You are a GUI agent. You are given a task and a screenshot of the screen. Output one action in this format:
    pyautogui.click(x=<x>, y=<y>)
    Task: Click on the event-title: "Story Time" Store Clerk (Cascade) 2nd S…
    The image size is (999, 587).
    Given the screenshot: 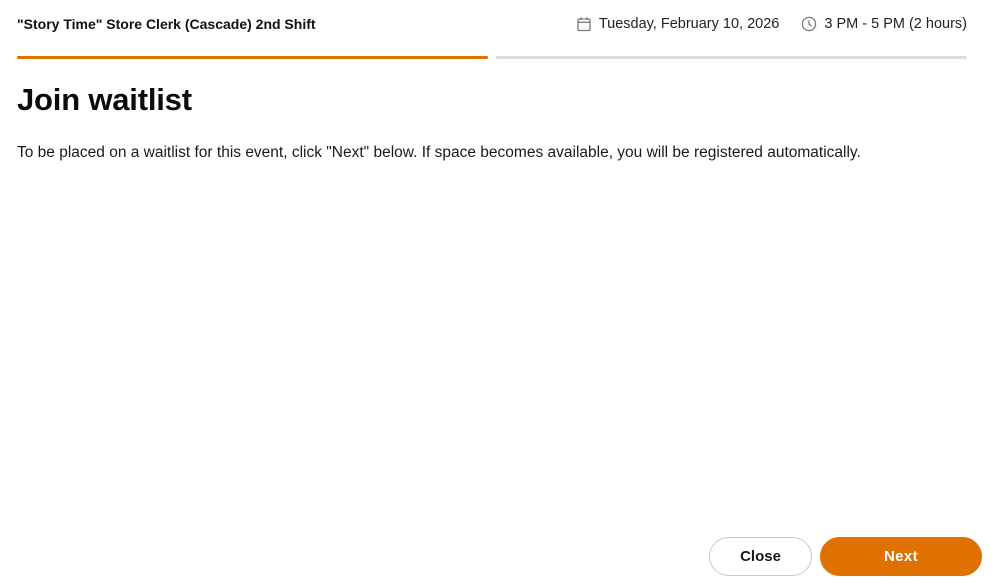 What is the action you would take?
    pyautogui.click(x=166, y=24)
    